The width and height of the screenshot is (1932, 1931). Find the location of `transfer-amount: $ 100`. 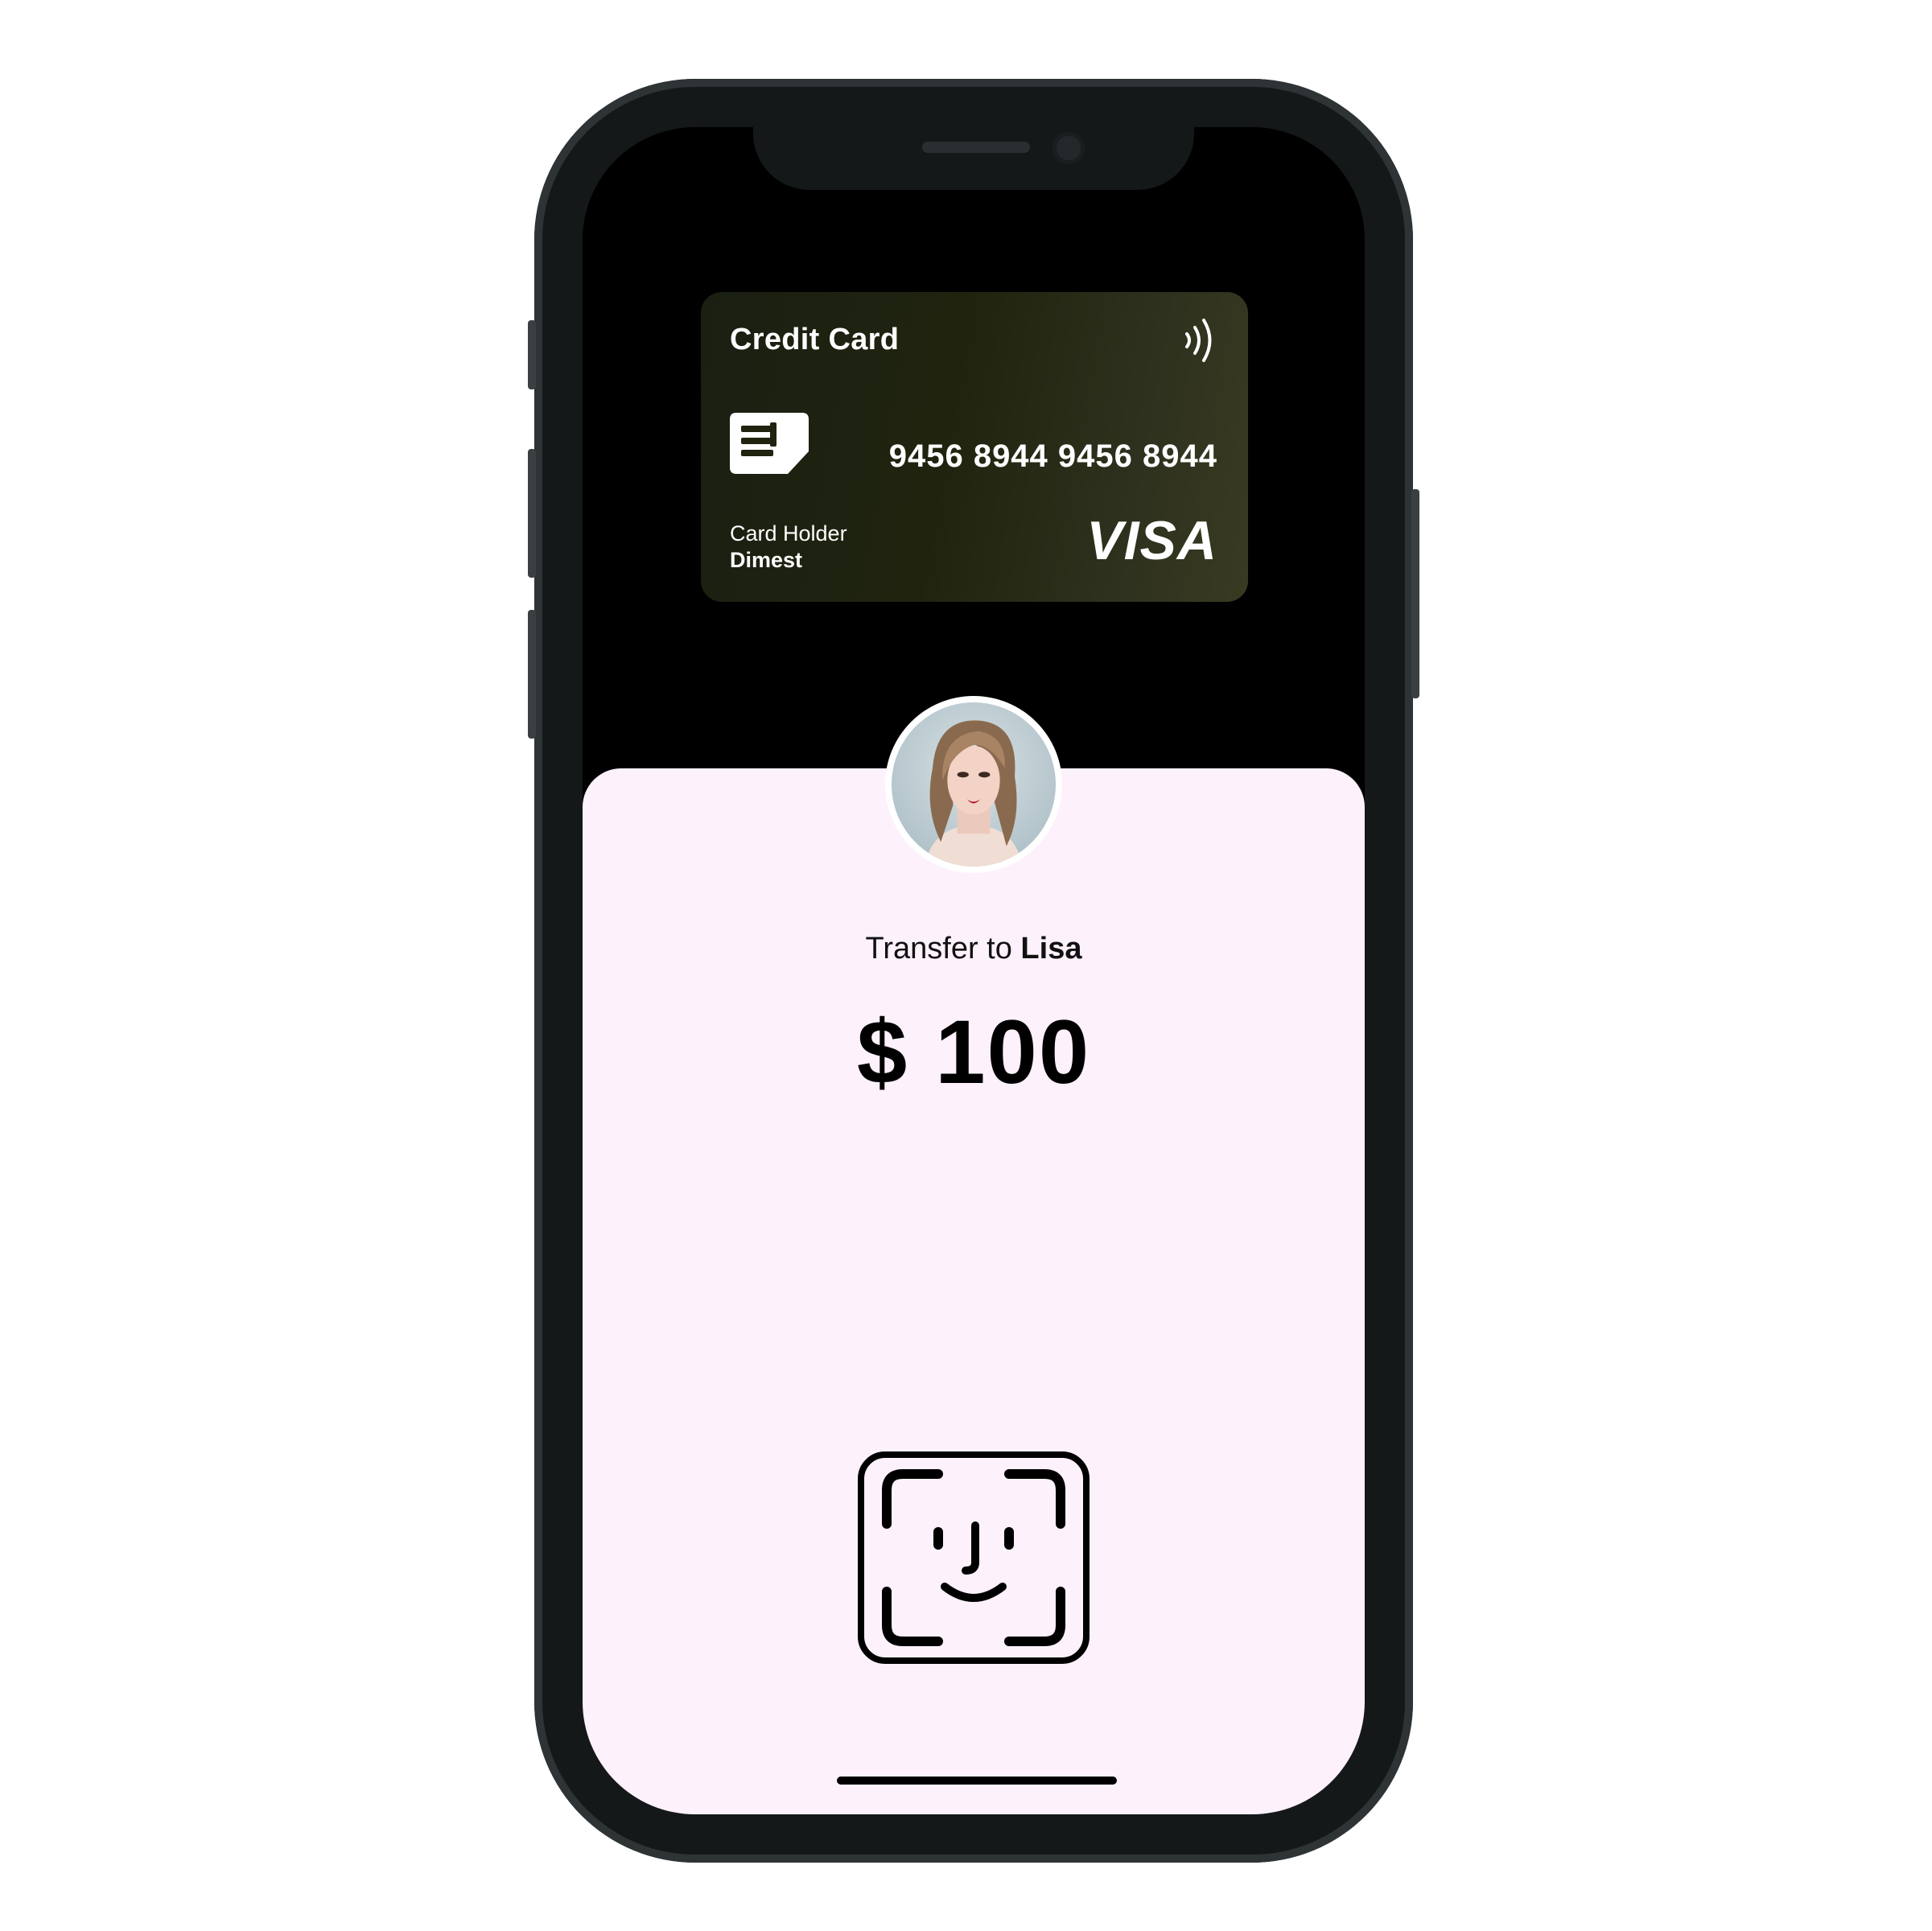

transfer-amount: $ 100 is located at coordinates (973, 1052).